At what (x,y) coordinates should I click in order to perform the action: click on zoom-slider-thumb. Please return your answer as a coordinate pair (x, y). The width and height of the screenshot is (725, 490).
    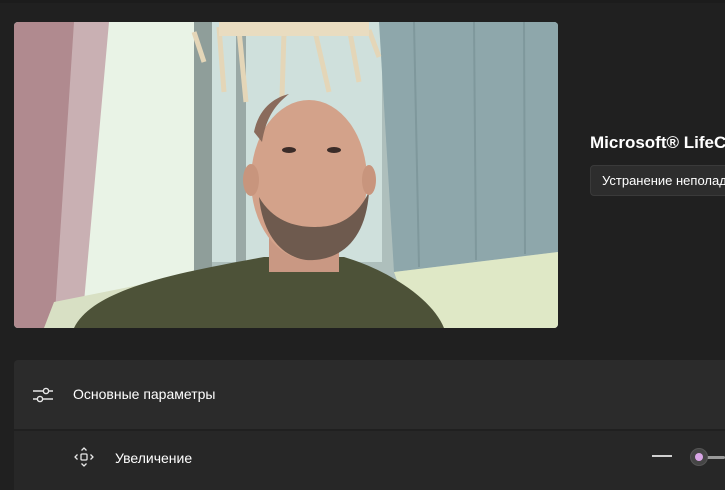
    Looking at the image, I should click on (699, 457).